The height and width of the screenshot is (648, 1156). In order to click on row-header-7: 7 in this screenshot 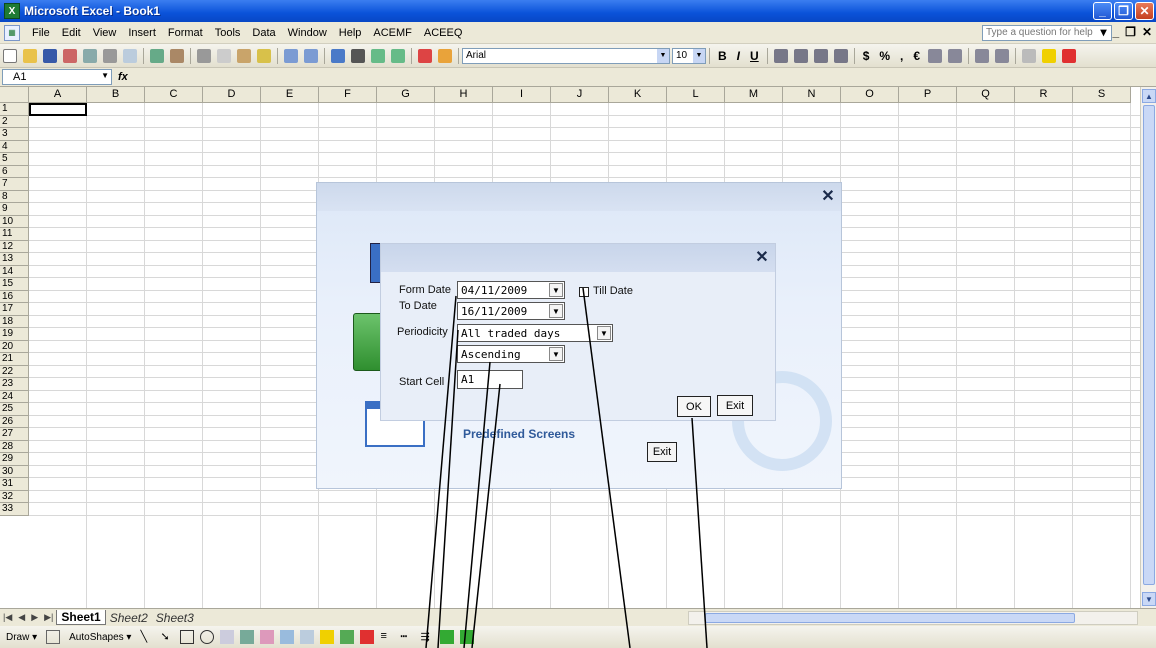, I will do `click(14, 184)`.